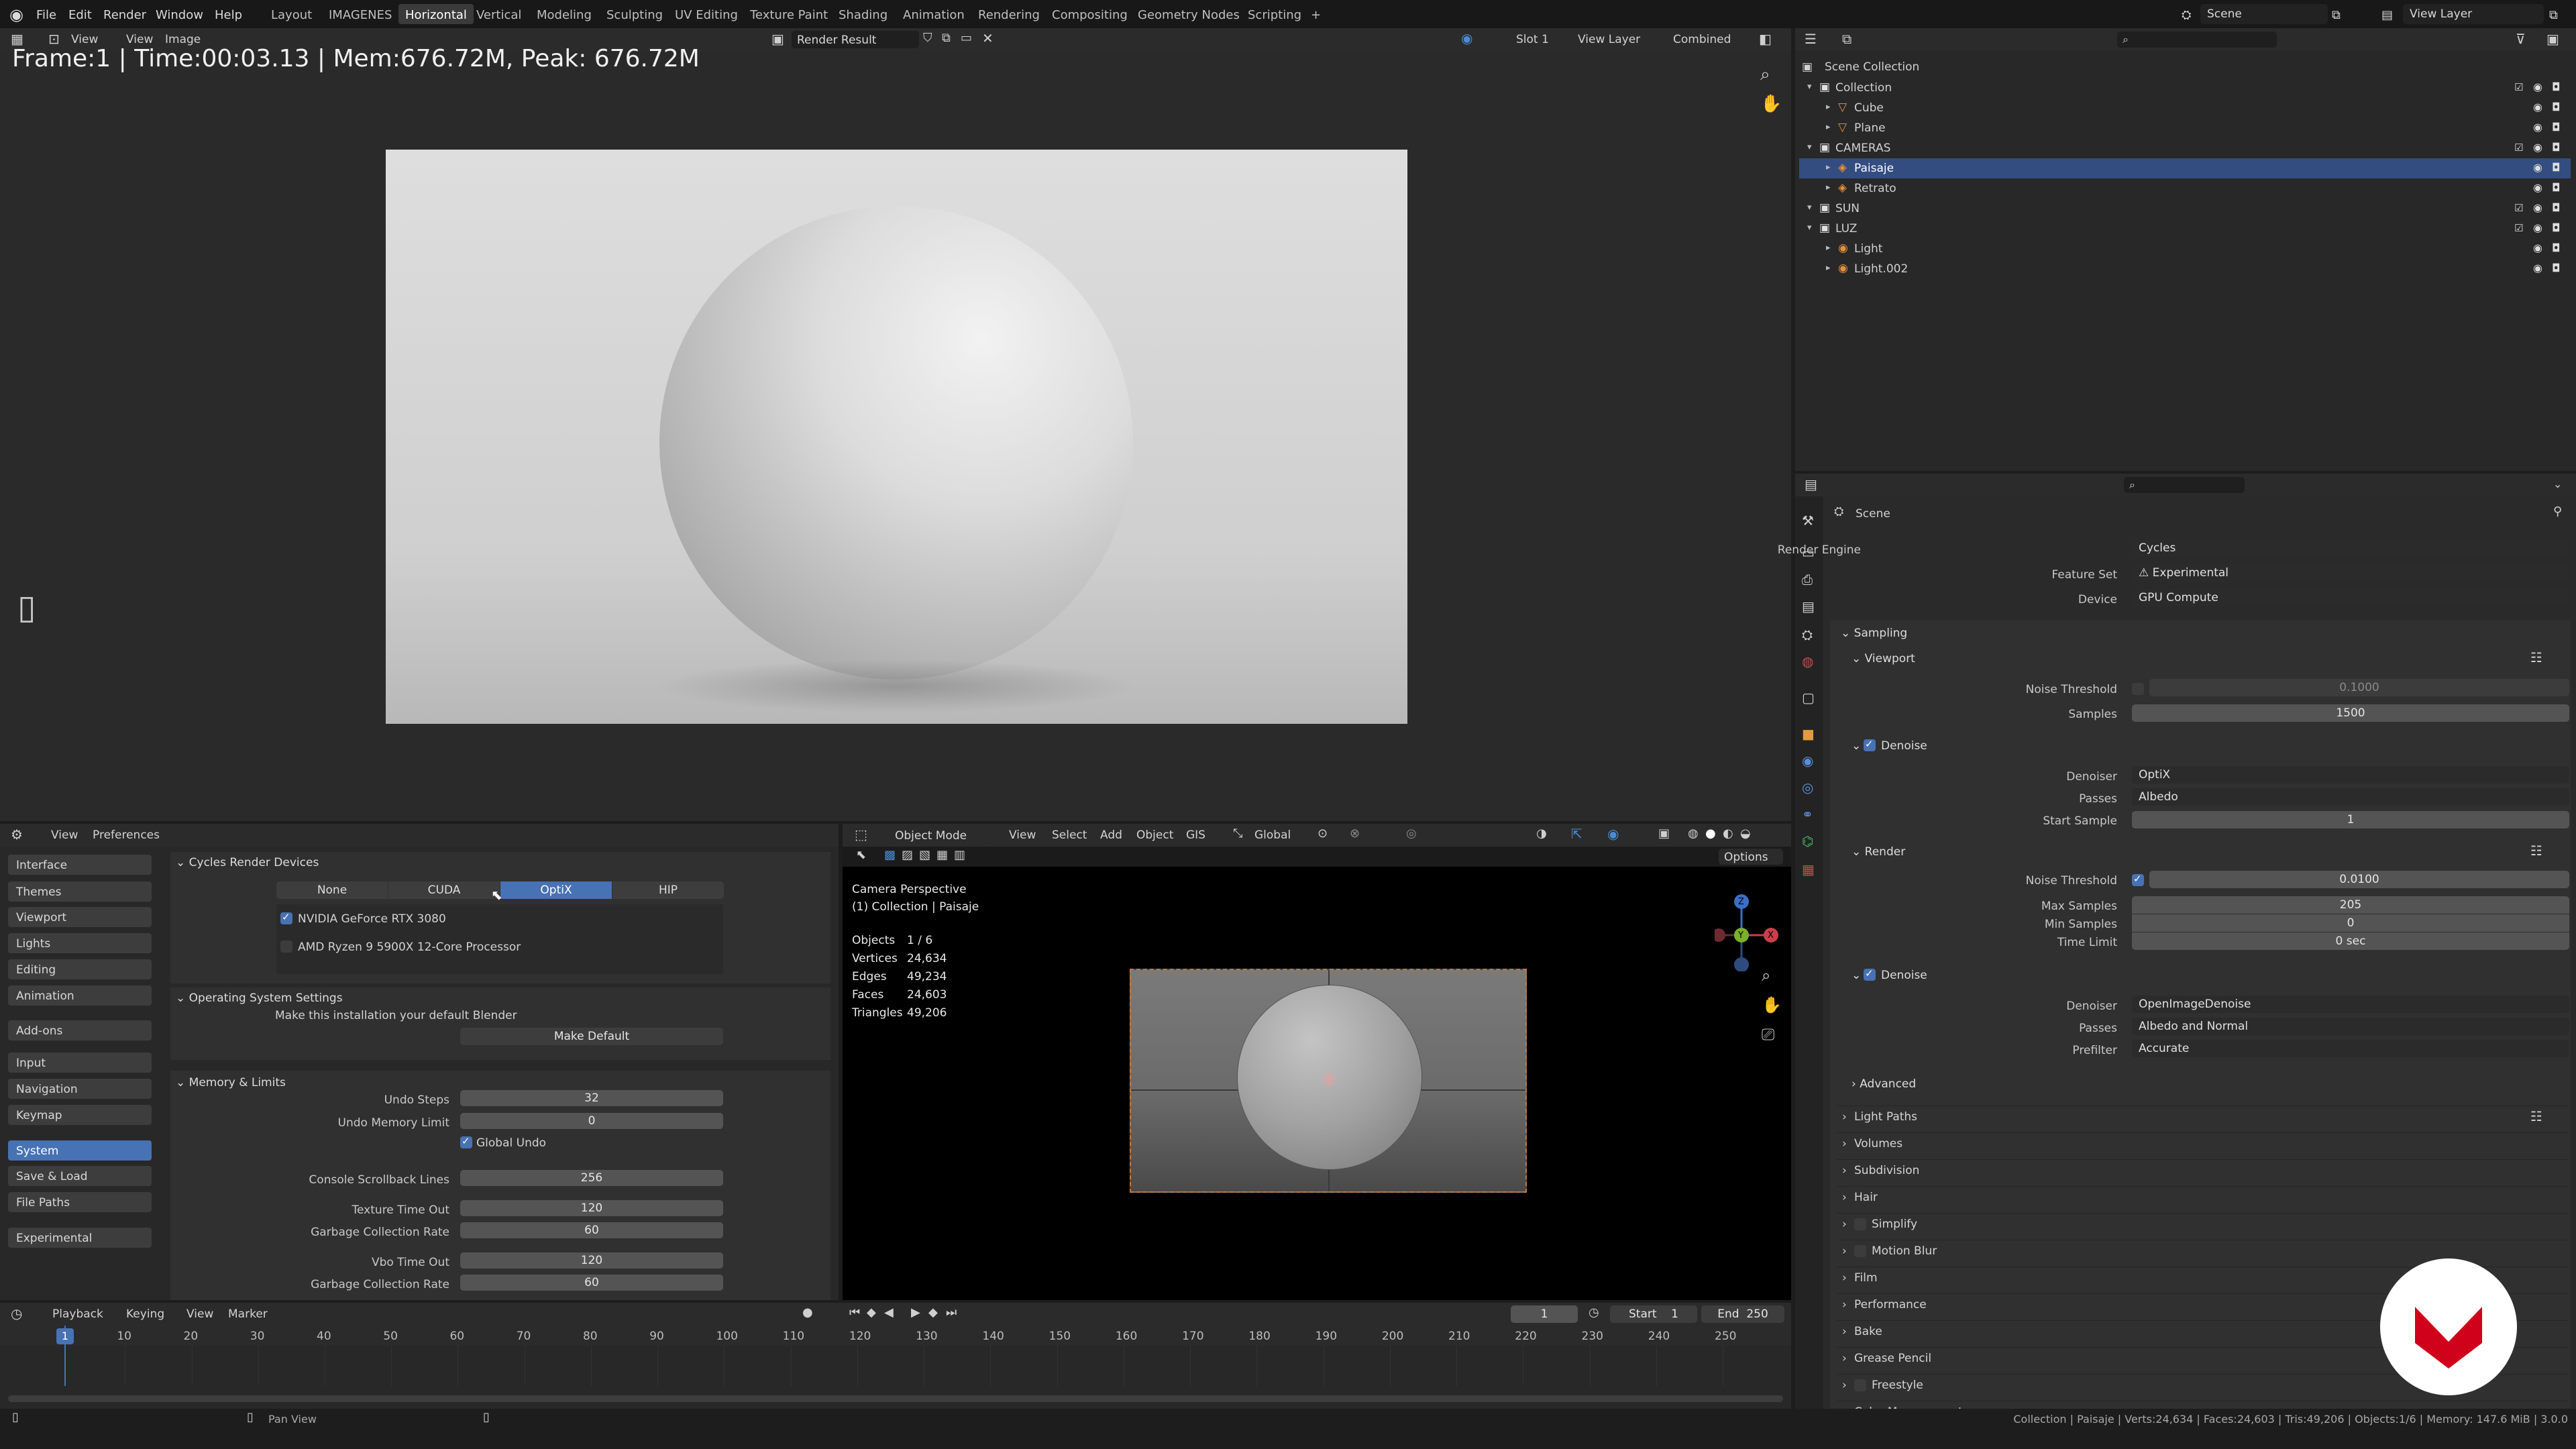 This screenshot has height=1449, width=2576. I want to click on new-collection-icon: ▣, so click(2552, 39).